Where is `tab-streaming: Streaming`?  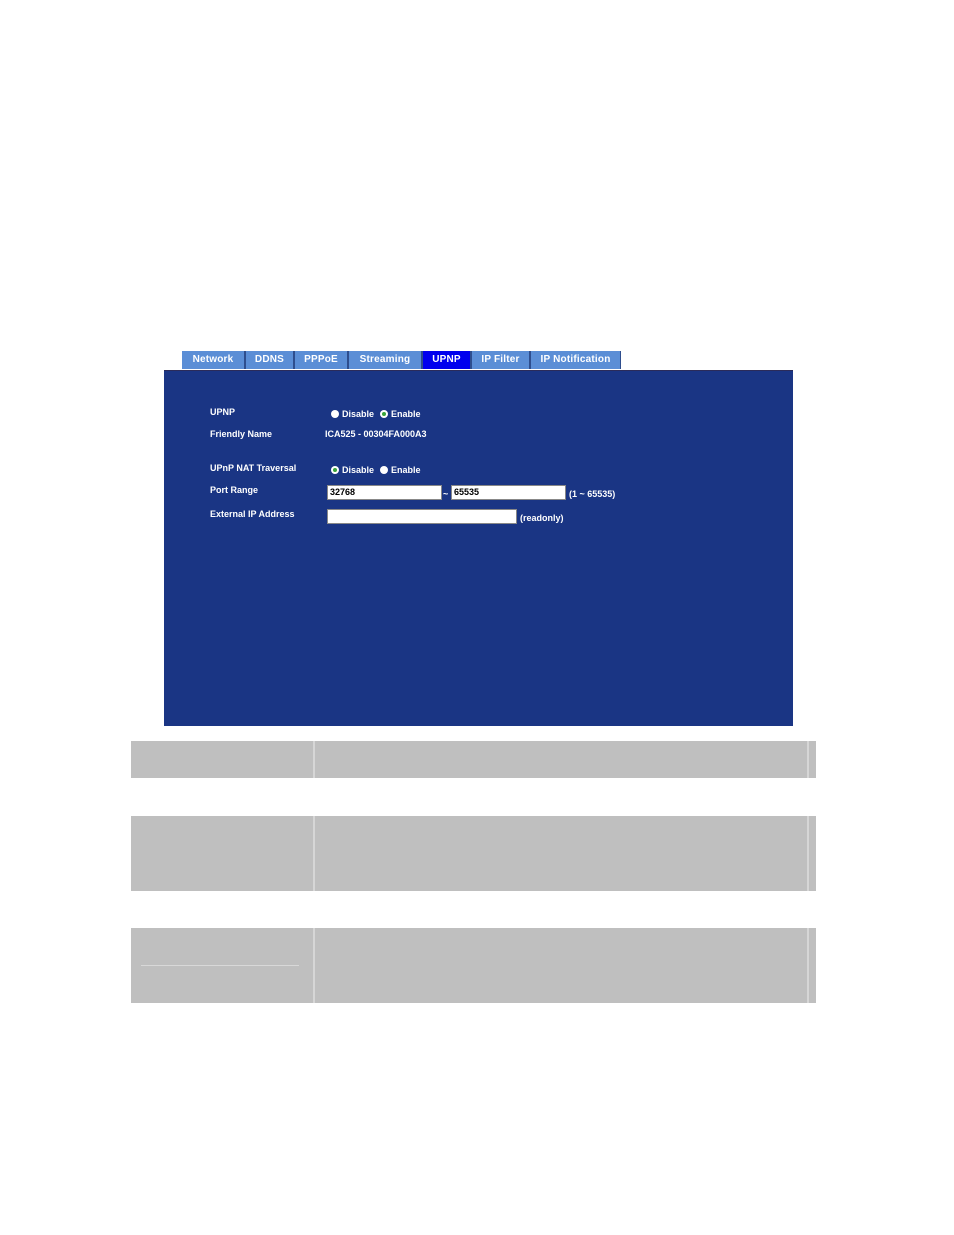 tab-streaming: Streaming is located at coordinates (386, 360).